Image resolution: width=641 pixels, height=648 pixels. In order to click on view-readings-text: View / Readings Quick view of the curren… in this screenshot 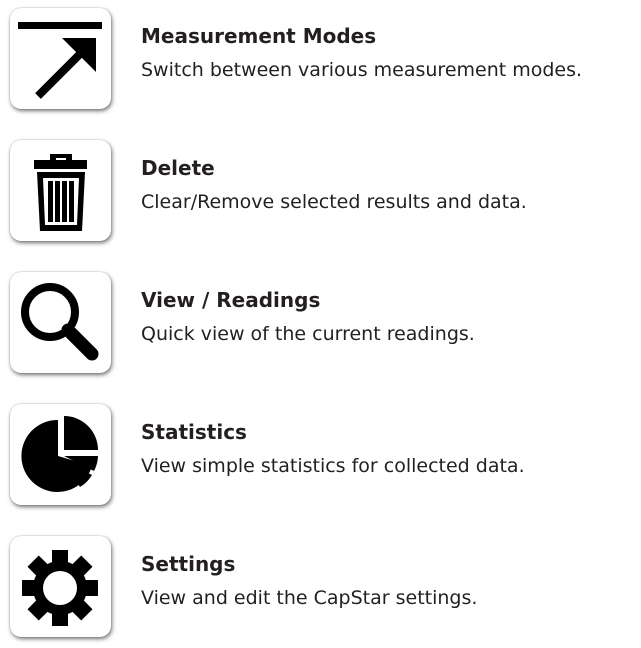, I will do `click(391, 317)`.